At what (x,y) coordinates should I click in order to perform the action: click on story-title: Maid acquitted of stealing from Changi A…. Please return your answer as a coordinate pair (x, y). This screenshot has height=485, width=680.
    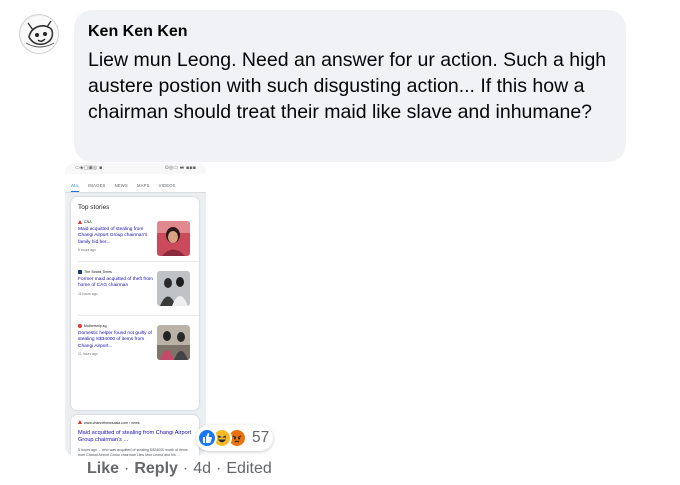
    Looking at the image, I should click on (113, 236).